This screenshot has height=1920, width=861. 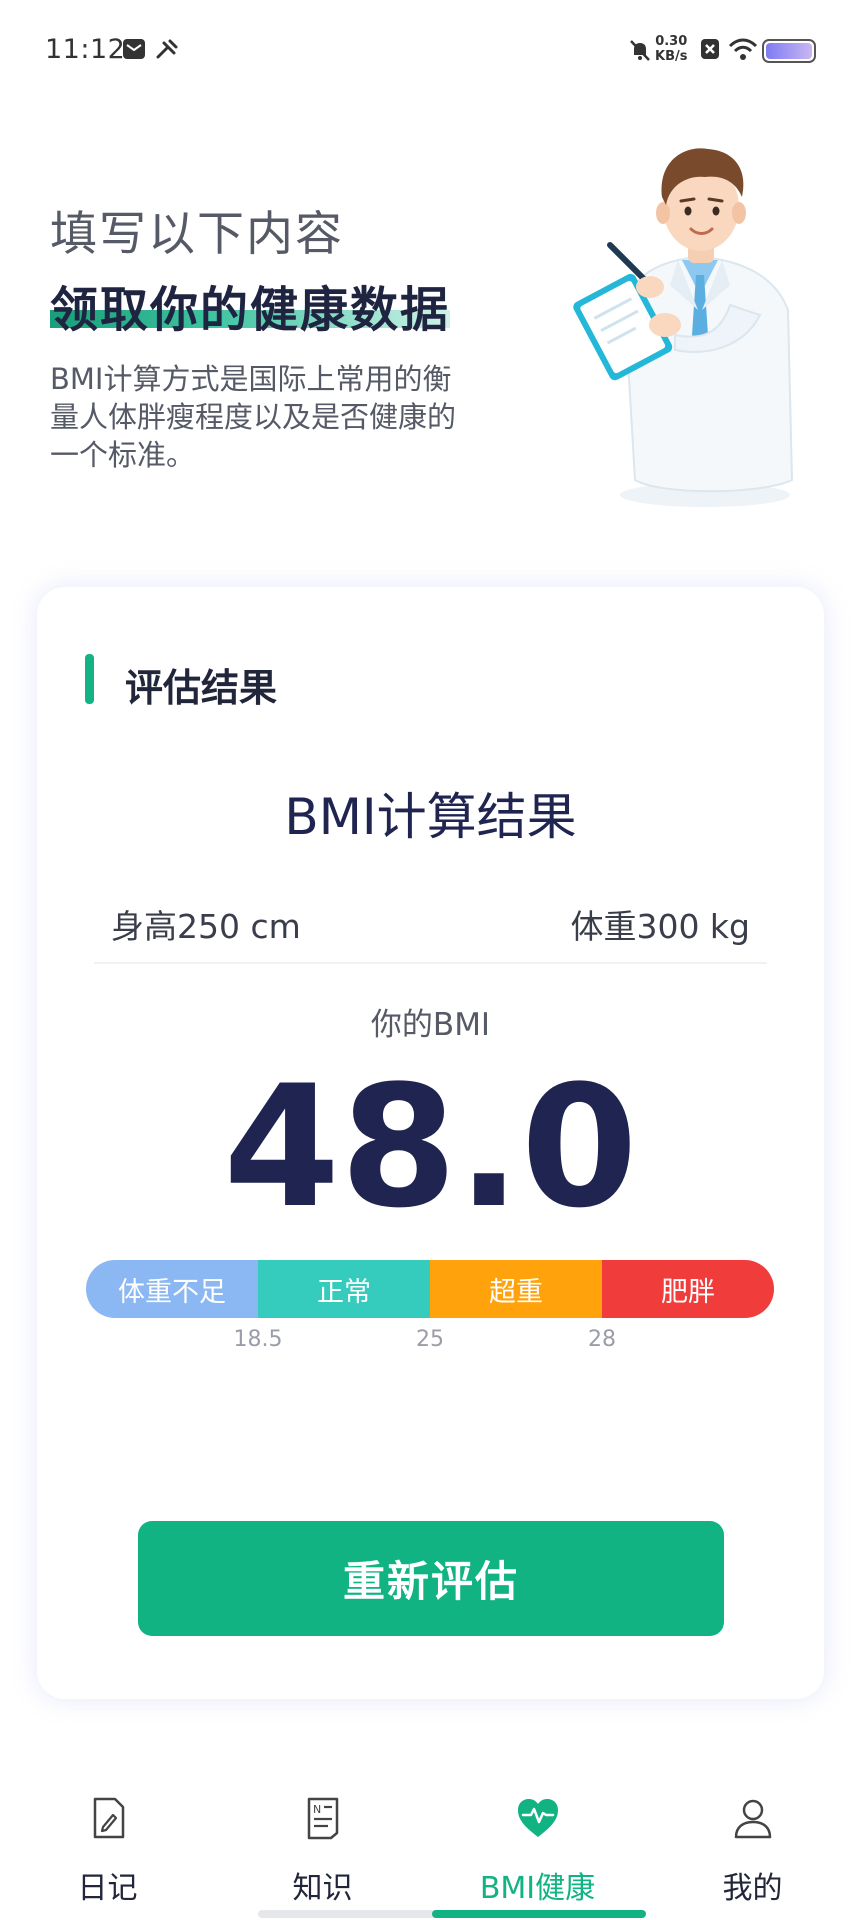 What do you see at coordinates (660, 926) in the screenshot?
I see `weight-value: 体重300 kg` at bounding box center [660, 926].